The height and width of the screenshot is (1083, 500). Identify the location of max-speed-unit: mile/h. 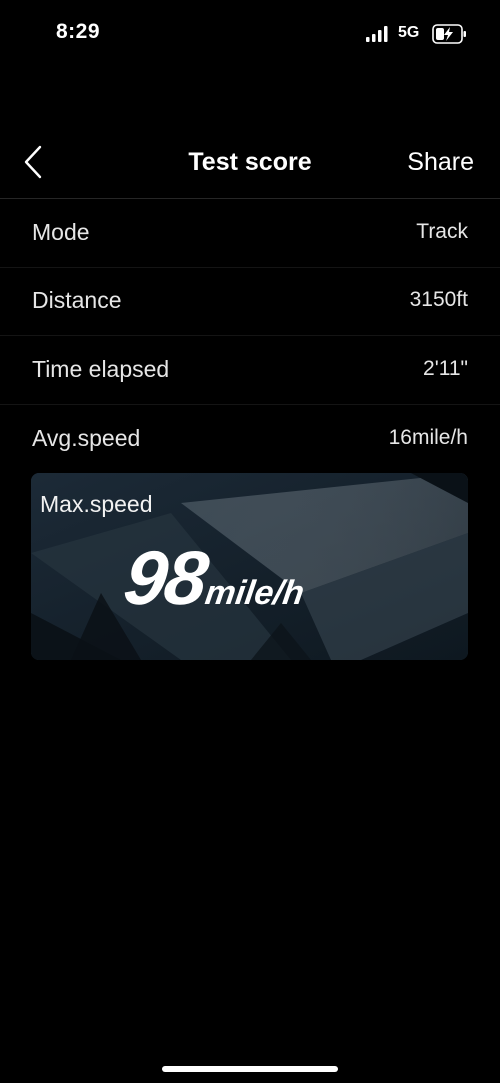
(254, 593).